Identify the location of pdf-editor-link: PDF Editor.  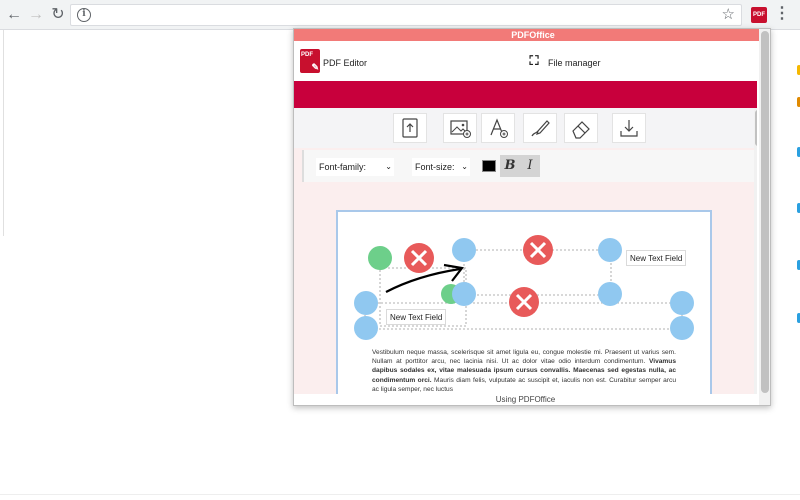
(345, 63).